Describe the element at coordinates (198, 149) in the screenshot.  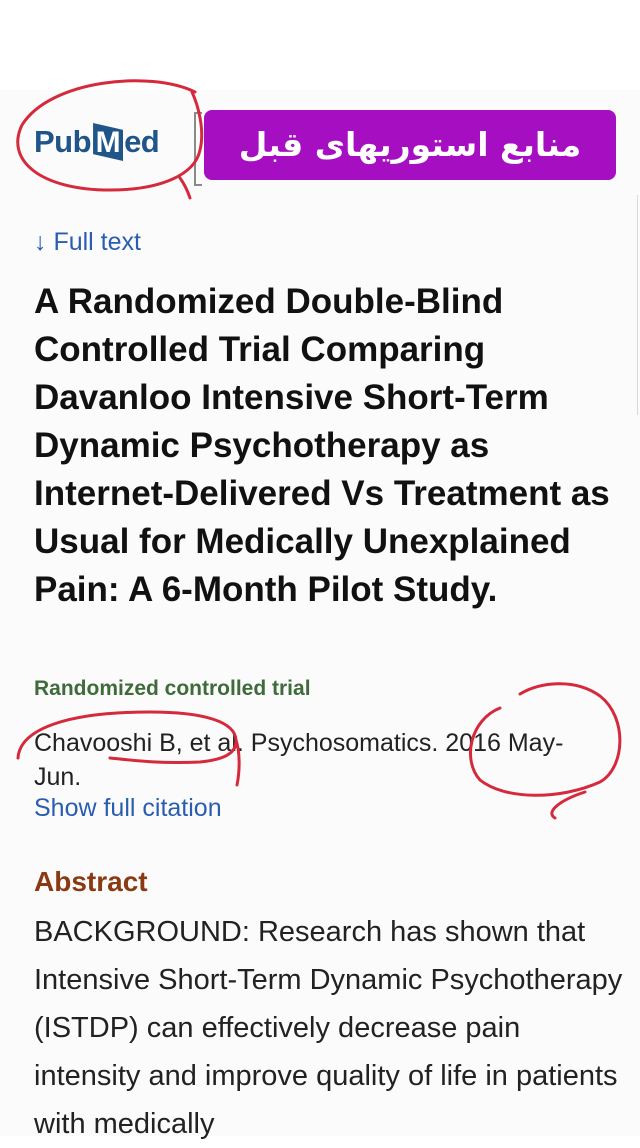
I see `search-box-edge` at that location.